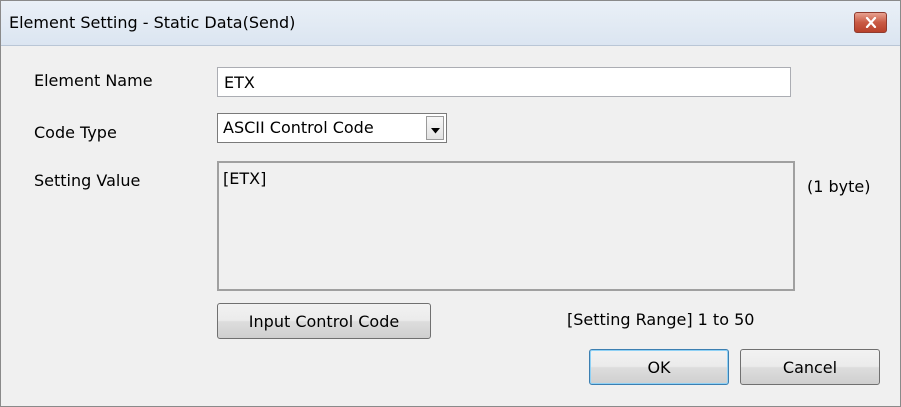  I want to click on code-type-label: Code Type, so click(75, 132).